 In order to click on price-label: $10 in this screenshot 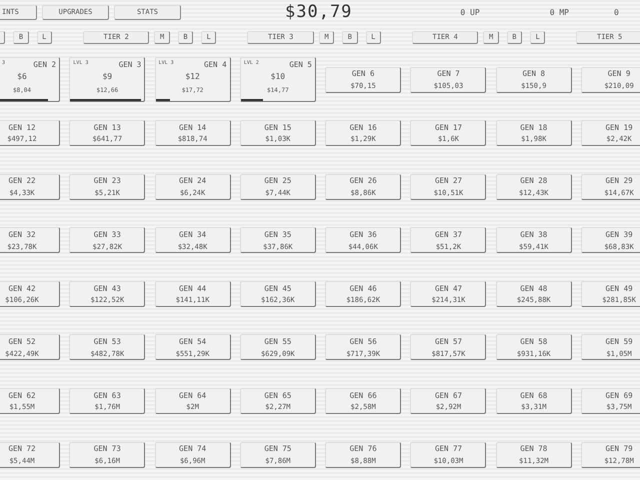, I will do `click(278, 76)`.